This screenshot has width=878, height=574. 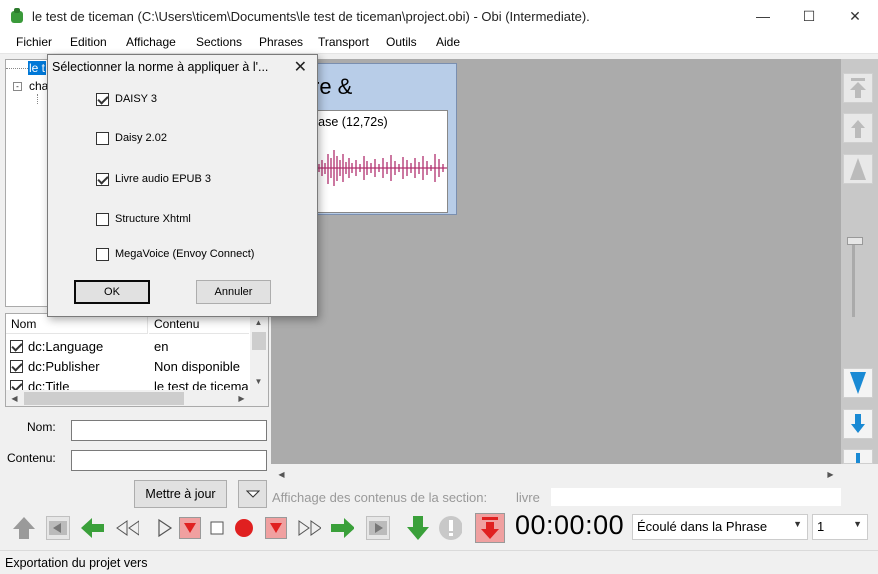 What do you see at coordinates (696, 497) in the screenshot?
I see `section-status-field` at bounding box center [696, 497].